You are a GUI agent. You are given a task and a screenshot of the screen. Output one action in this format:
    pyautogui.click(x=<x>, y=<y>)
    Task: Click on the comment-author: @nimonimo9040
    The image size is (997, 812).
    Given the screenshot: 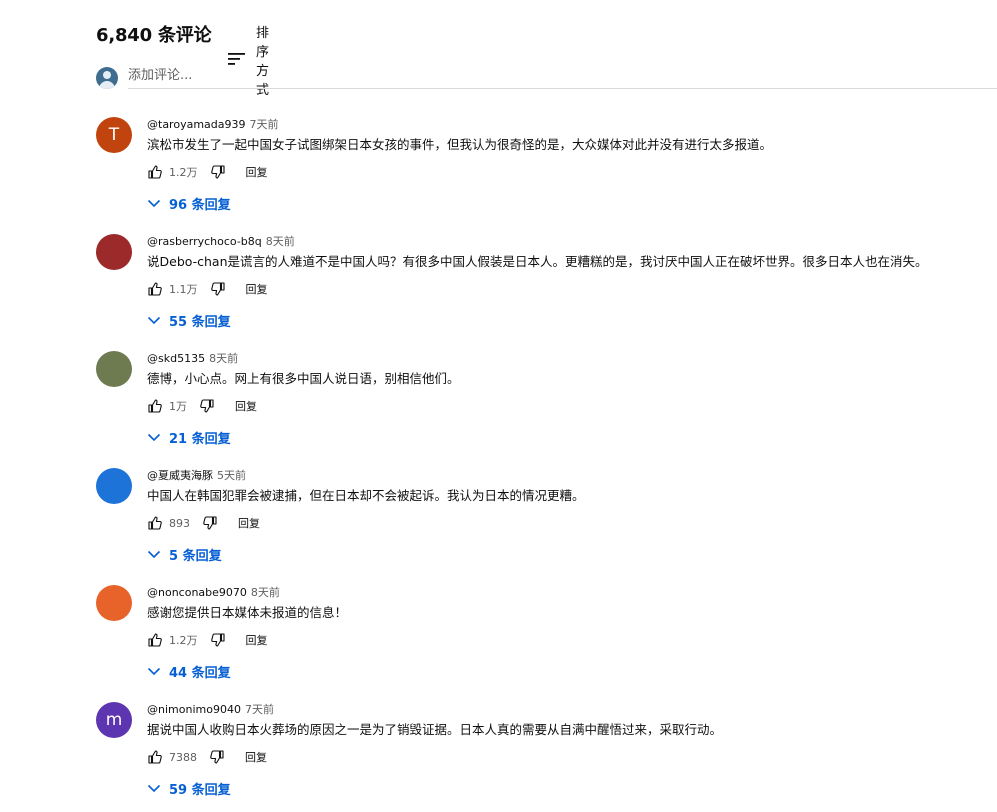 What is the action you would take?
    pyautogui.click(x=194, y=709)
    